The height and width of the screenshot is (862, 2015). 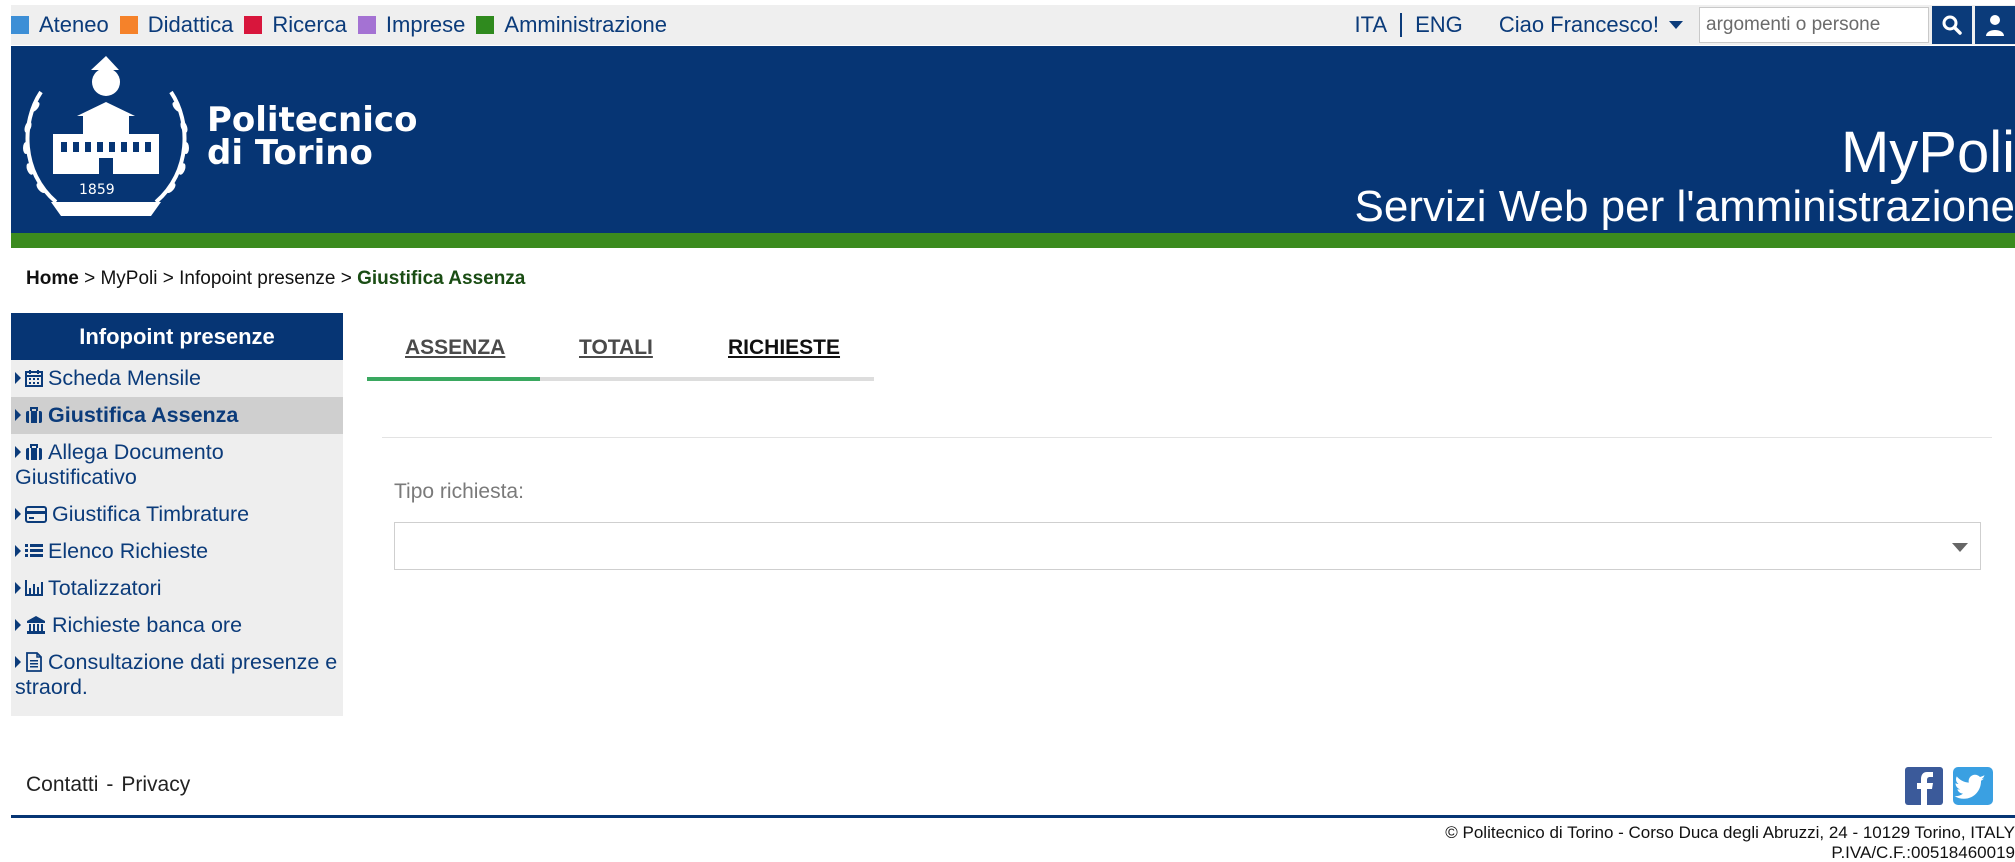 I want to click on social-links, so click(x=1949, y=786).